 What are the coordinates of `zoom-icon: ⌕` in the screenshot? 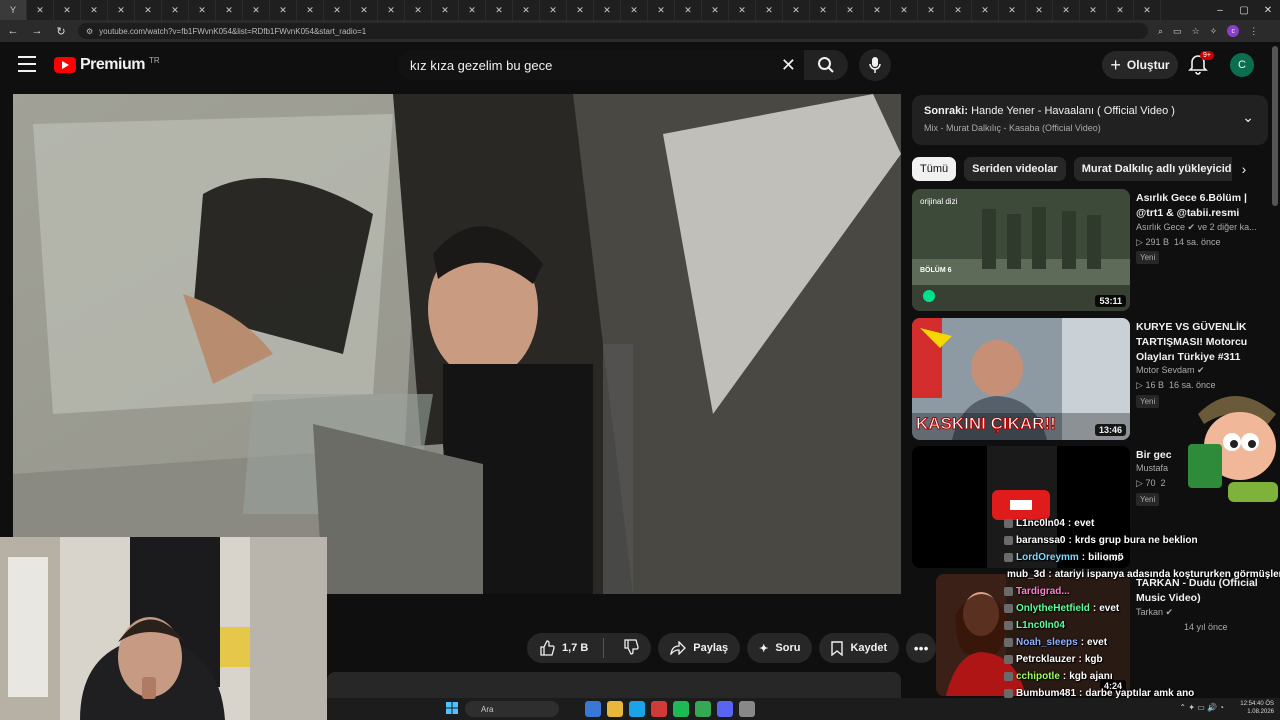 It's located at (1160, 31).